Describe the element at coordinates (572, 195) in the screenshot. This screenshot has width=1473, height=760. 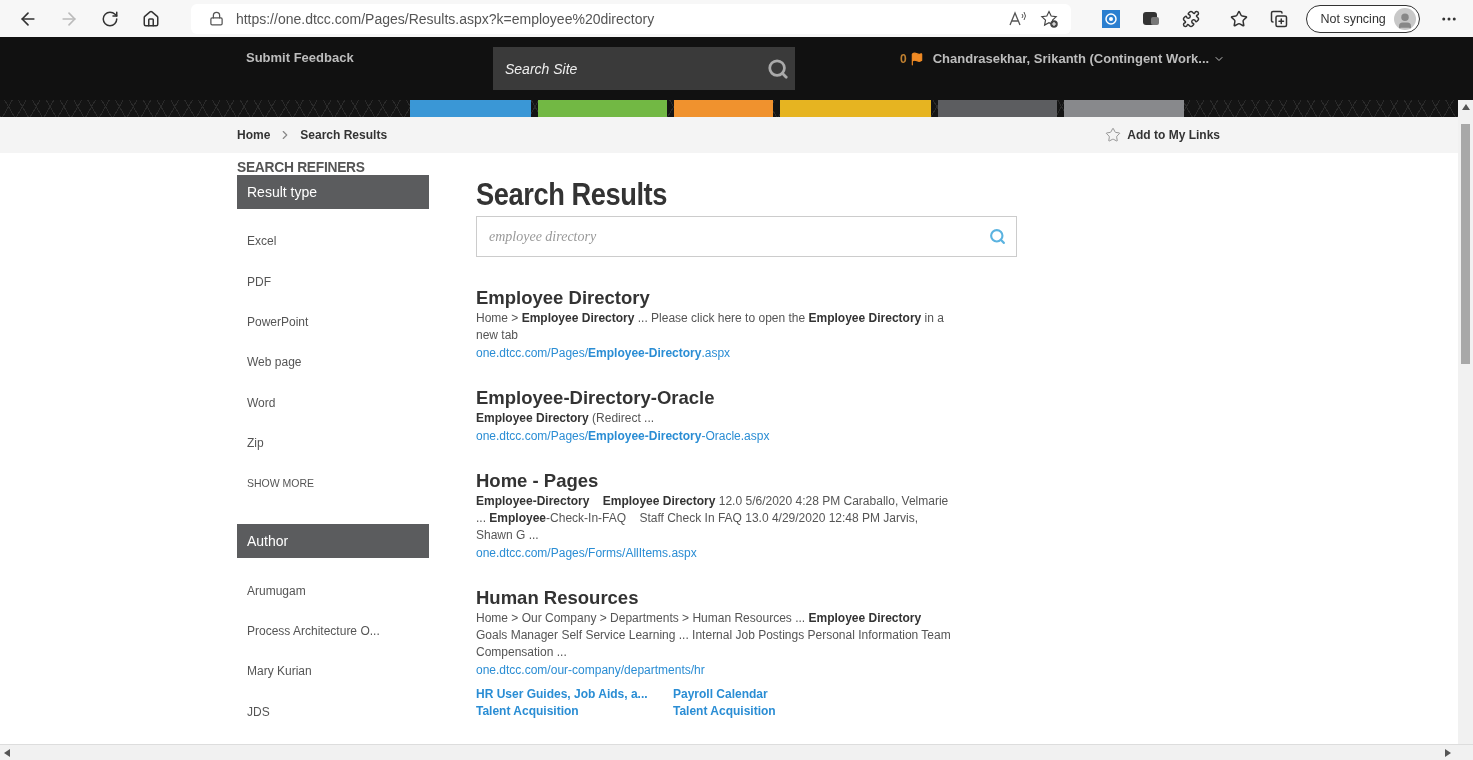
I see `page-title: Search Results` at that location.